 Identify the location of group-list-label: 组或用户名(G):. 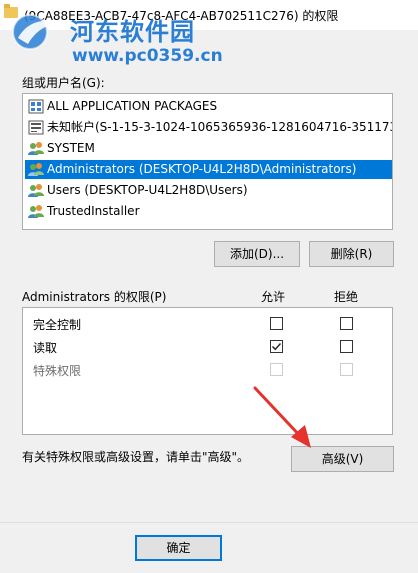
(63, 83).